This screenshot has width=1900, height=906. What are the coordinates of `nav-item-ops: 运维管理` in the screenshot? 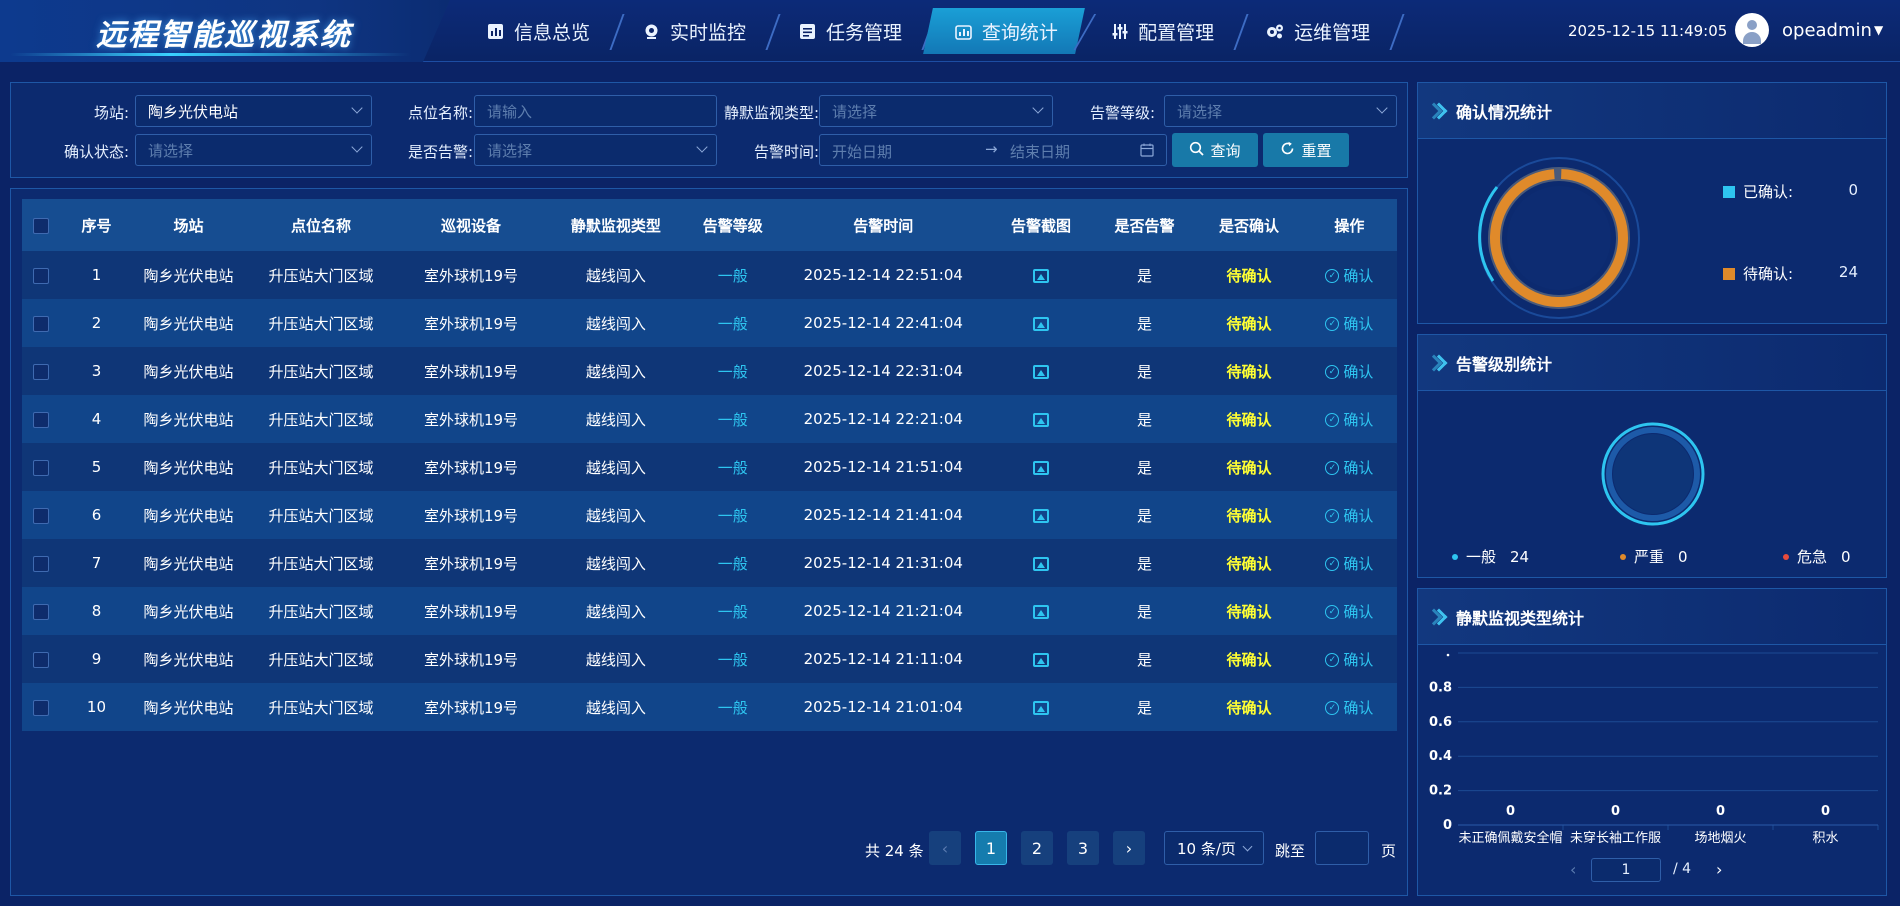 It's located at (1316, 31).